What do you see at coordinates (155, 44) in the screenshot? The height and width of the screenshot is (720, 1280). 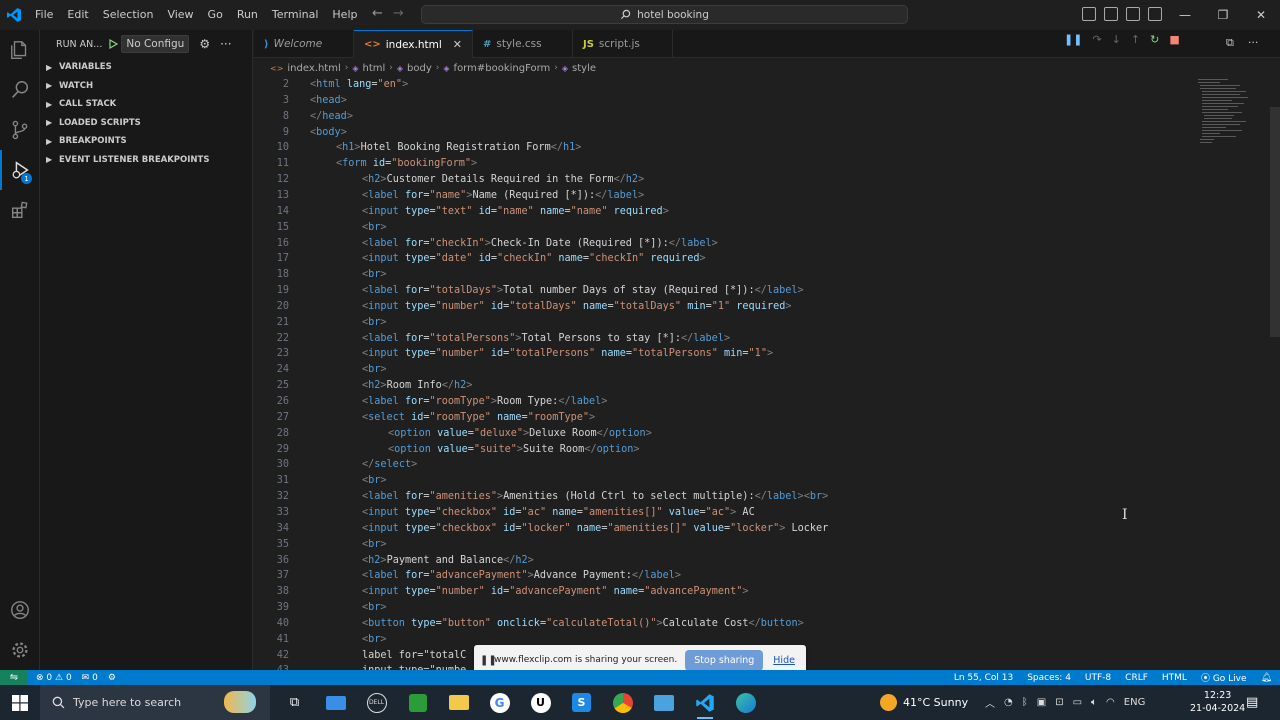 I see `launch-config-select: No Configu` at bounding box center [155, 44].